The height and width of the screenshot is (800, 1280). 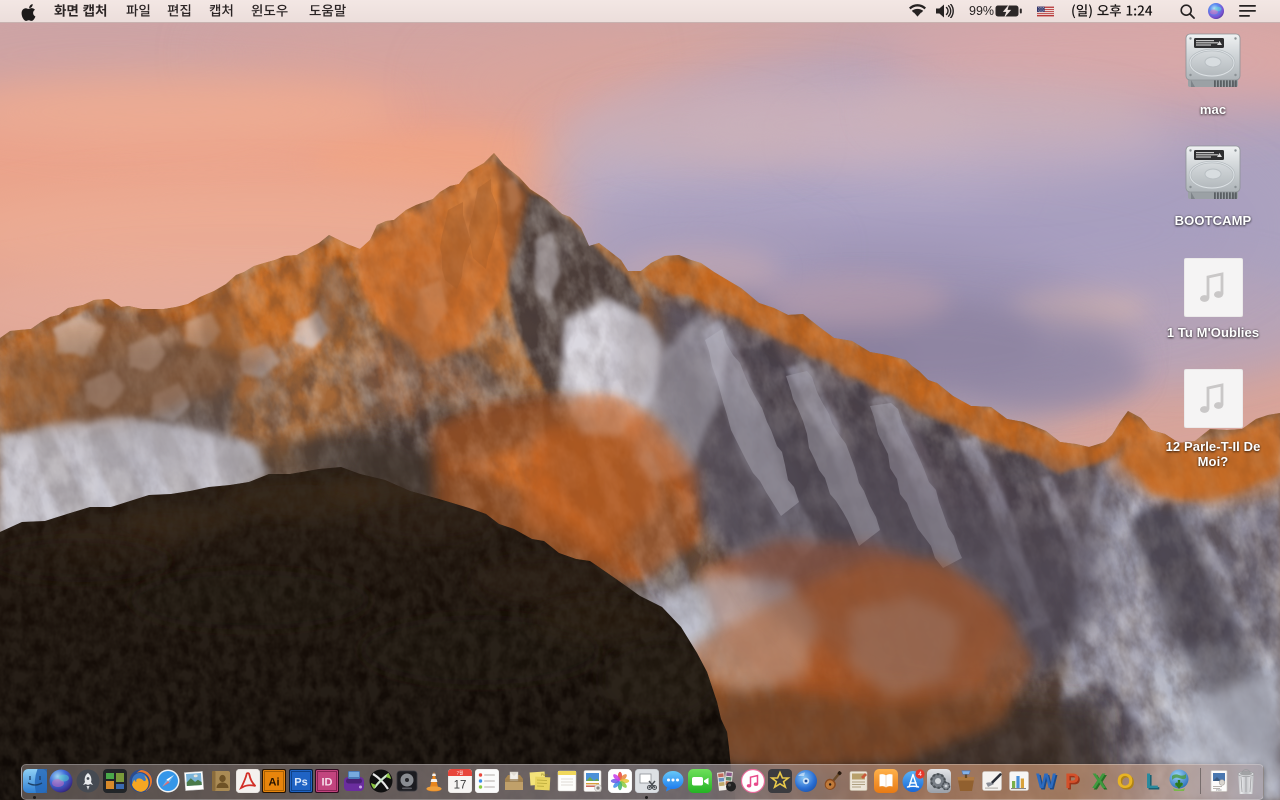 I want to click on svg-text: PDF, so click(x=1219, y=790).